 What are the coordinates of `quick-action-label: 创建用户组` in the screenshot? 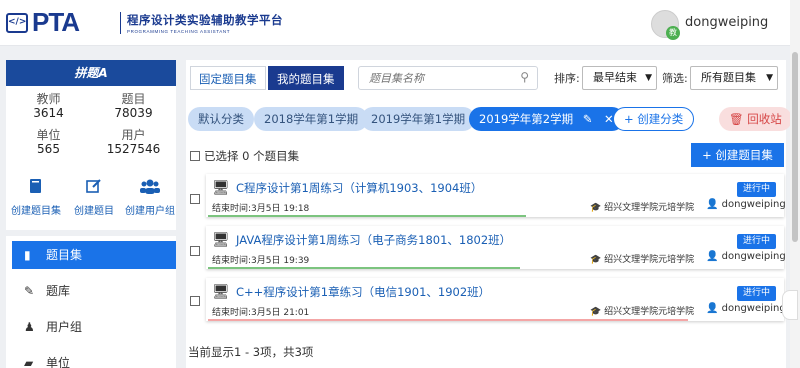 It's located at (150, 211).